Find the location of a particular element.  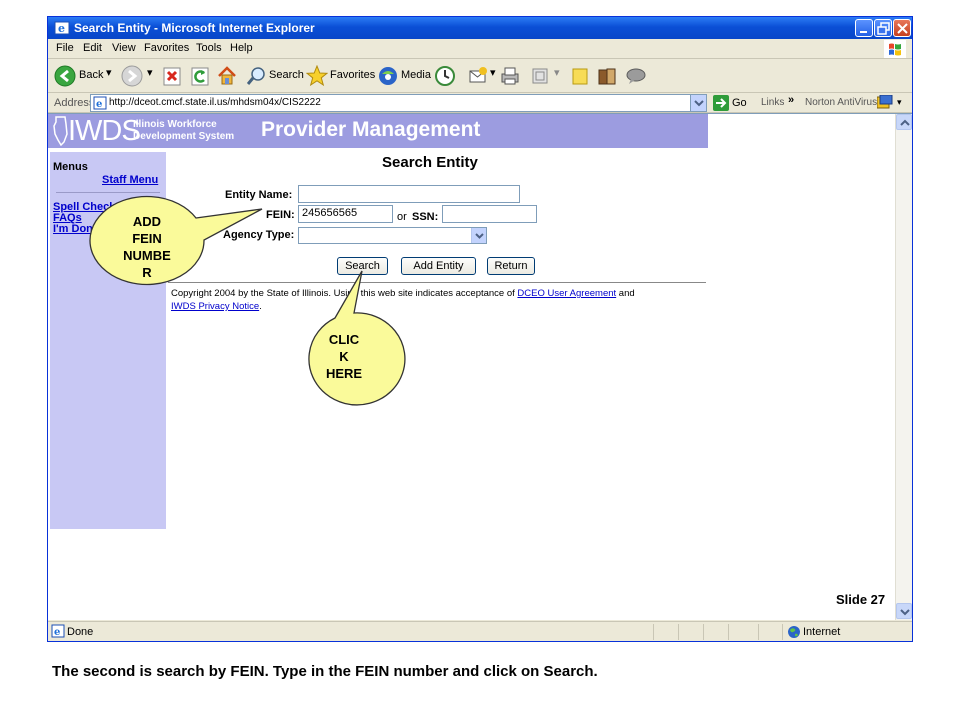

staff-menu-link: Staff Menu is located at coordinates (130, 180).